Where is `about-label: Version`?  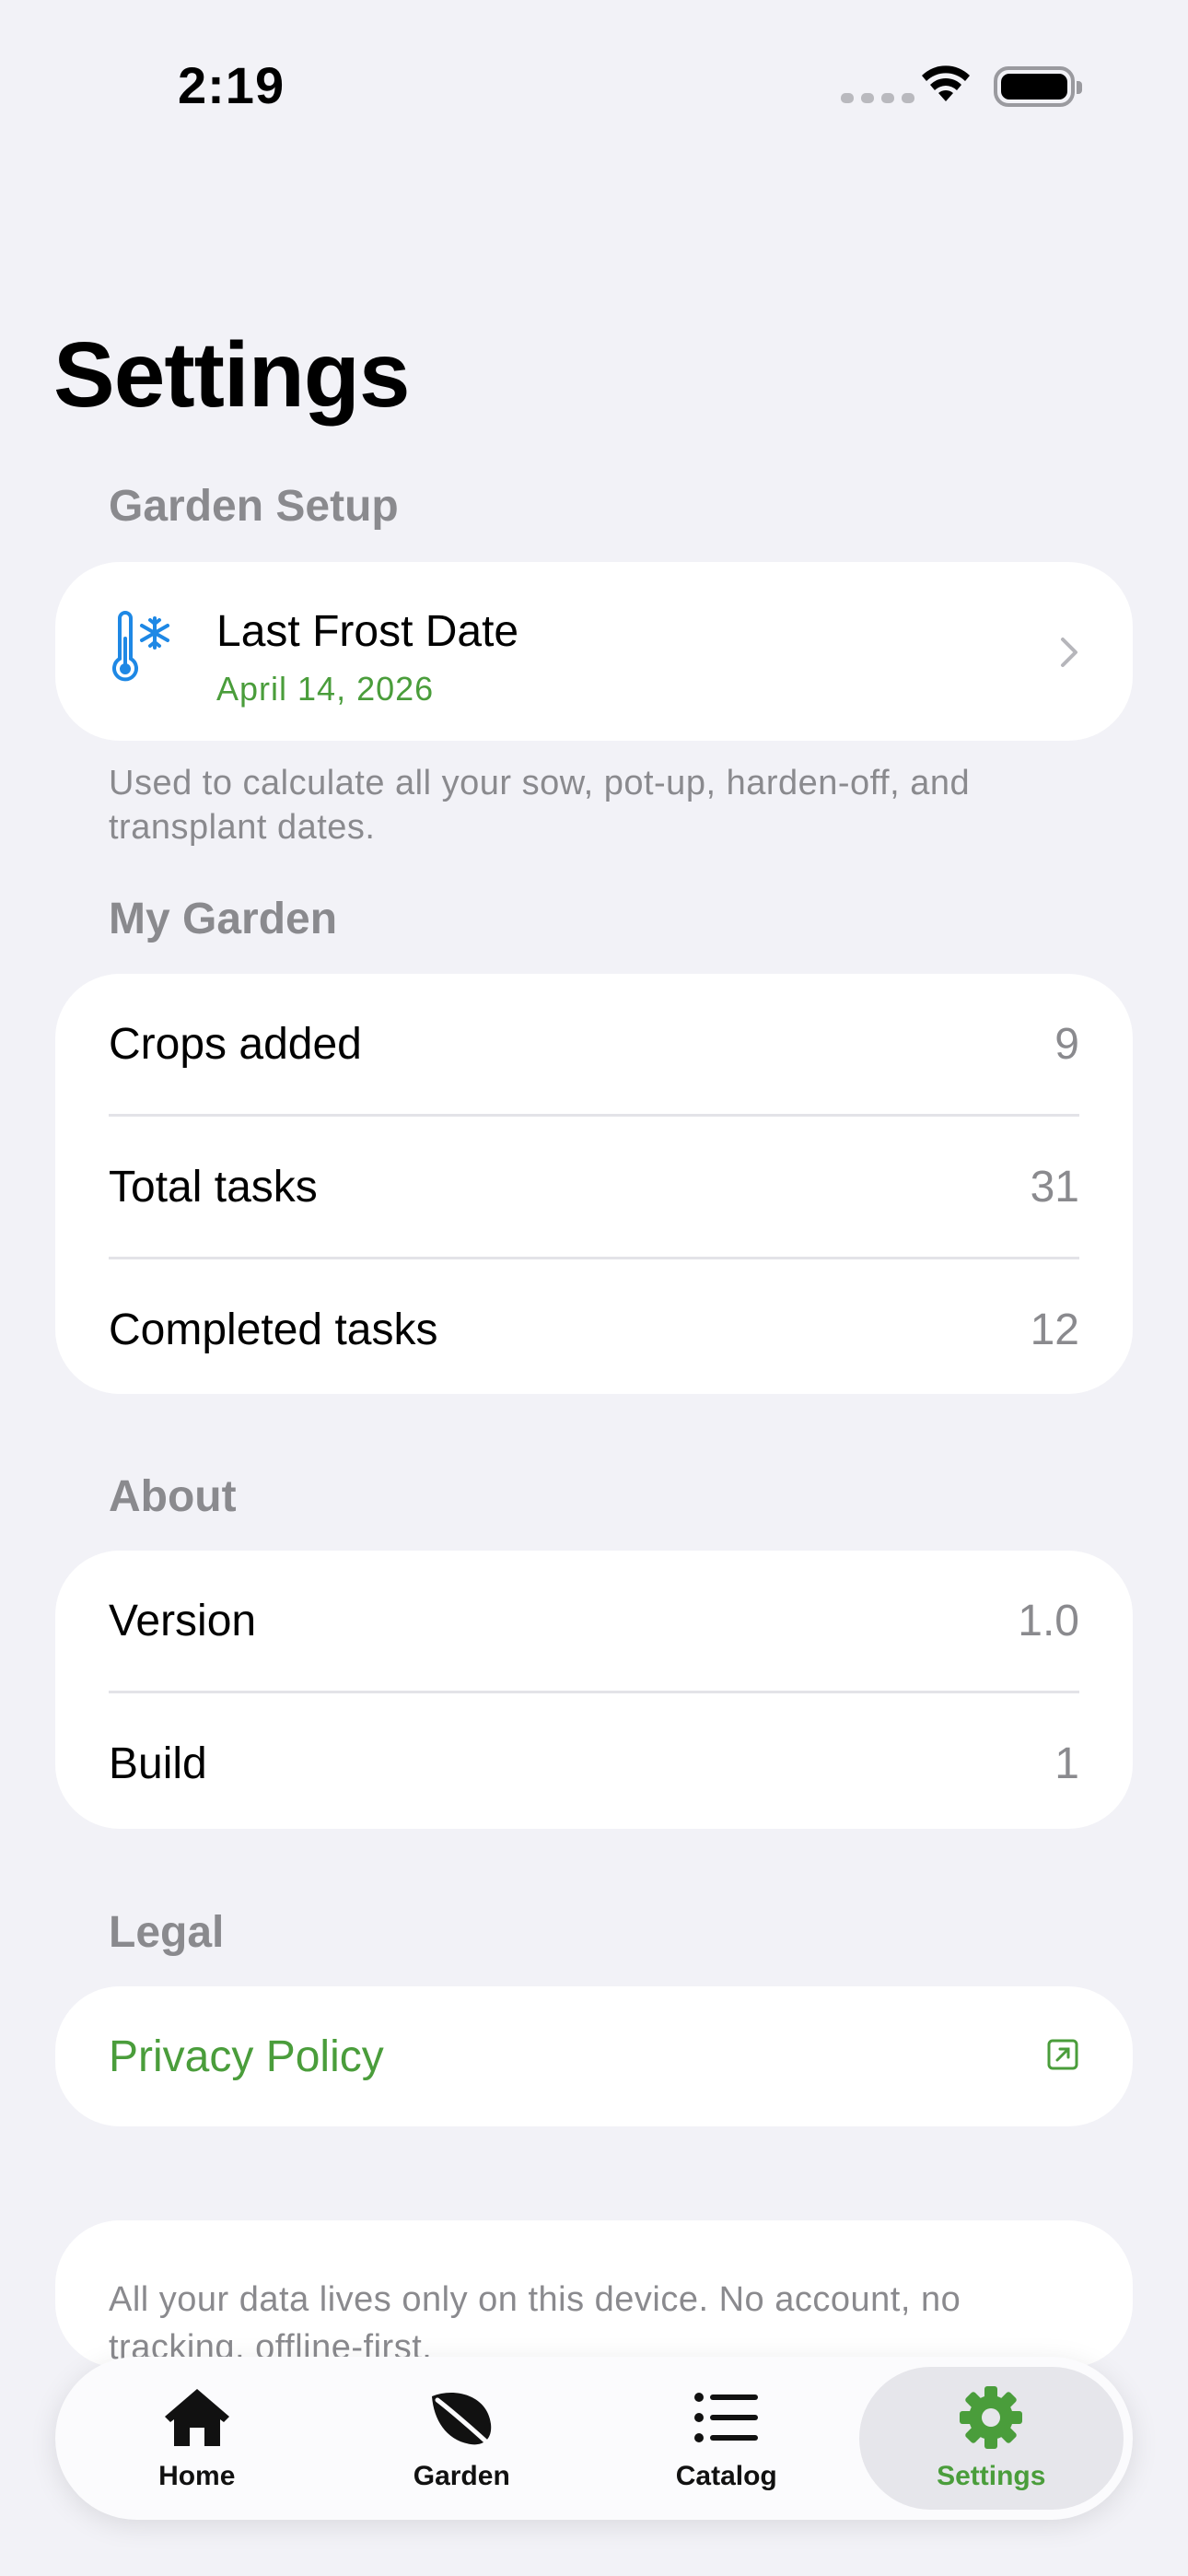 about-label: Version is located at coordinates (183, 1620).